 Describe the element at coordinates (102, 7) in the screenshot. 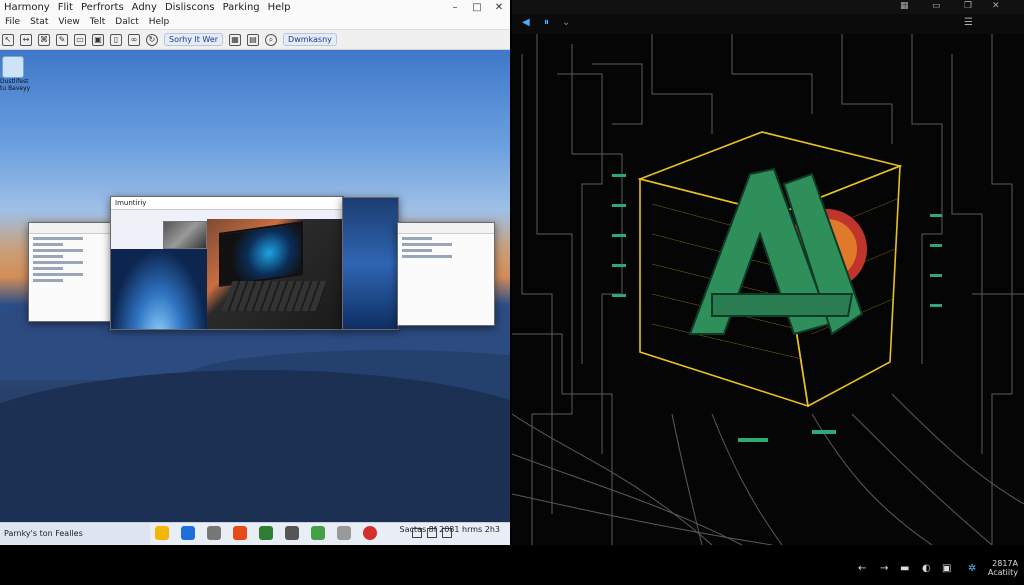

I see `title-item-2: Perfrorts` at that location.